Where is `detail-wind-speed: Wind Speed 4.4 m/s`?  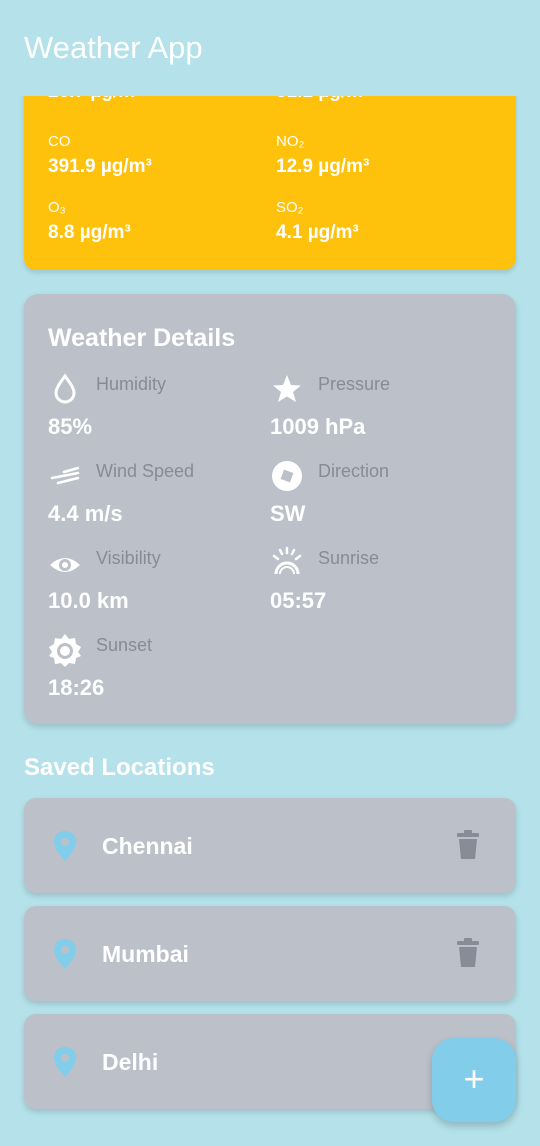
detail-wind-speed: Wind Speed 4.4 m/s is located at coordinates (148, 499).